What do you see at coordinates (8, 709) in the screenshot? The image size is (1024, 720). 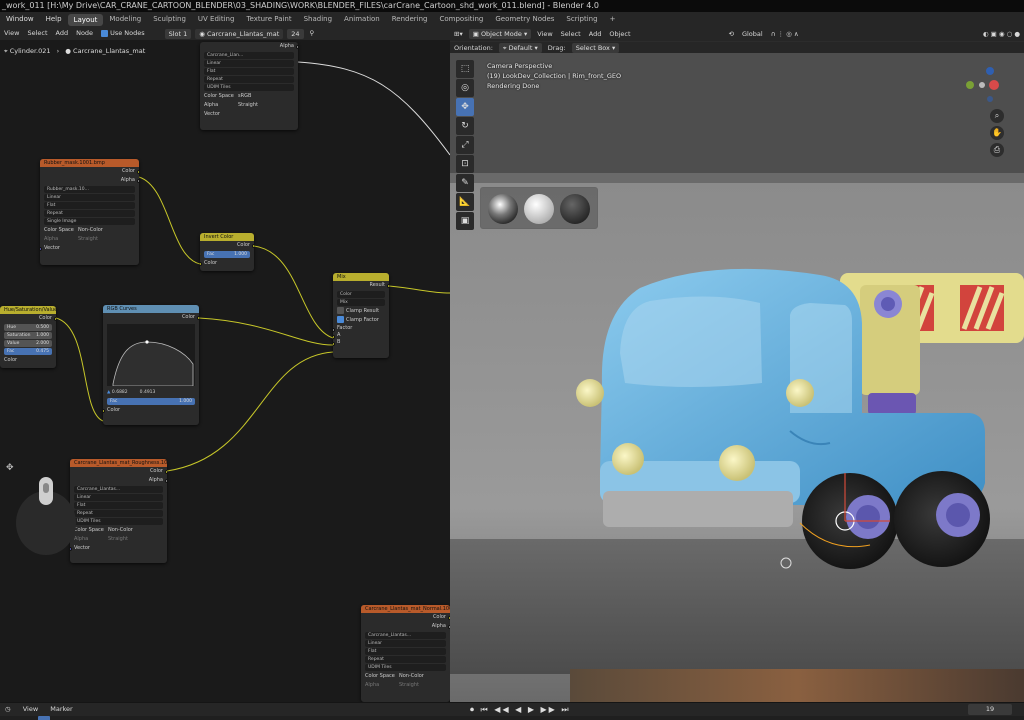 I see `timeline-editor-icon: ◷` at bounding box center [8, 709].